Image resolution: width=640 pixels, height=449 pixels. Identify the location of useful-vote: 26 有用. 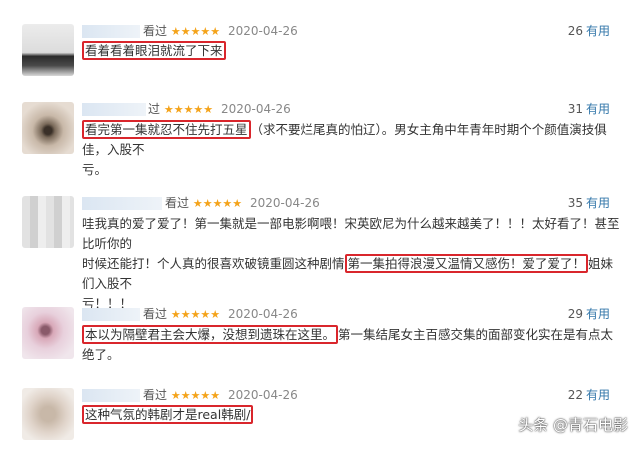
(589, 31).